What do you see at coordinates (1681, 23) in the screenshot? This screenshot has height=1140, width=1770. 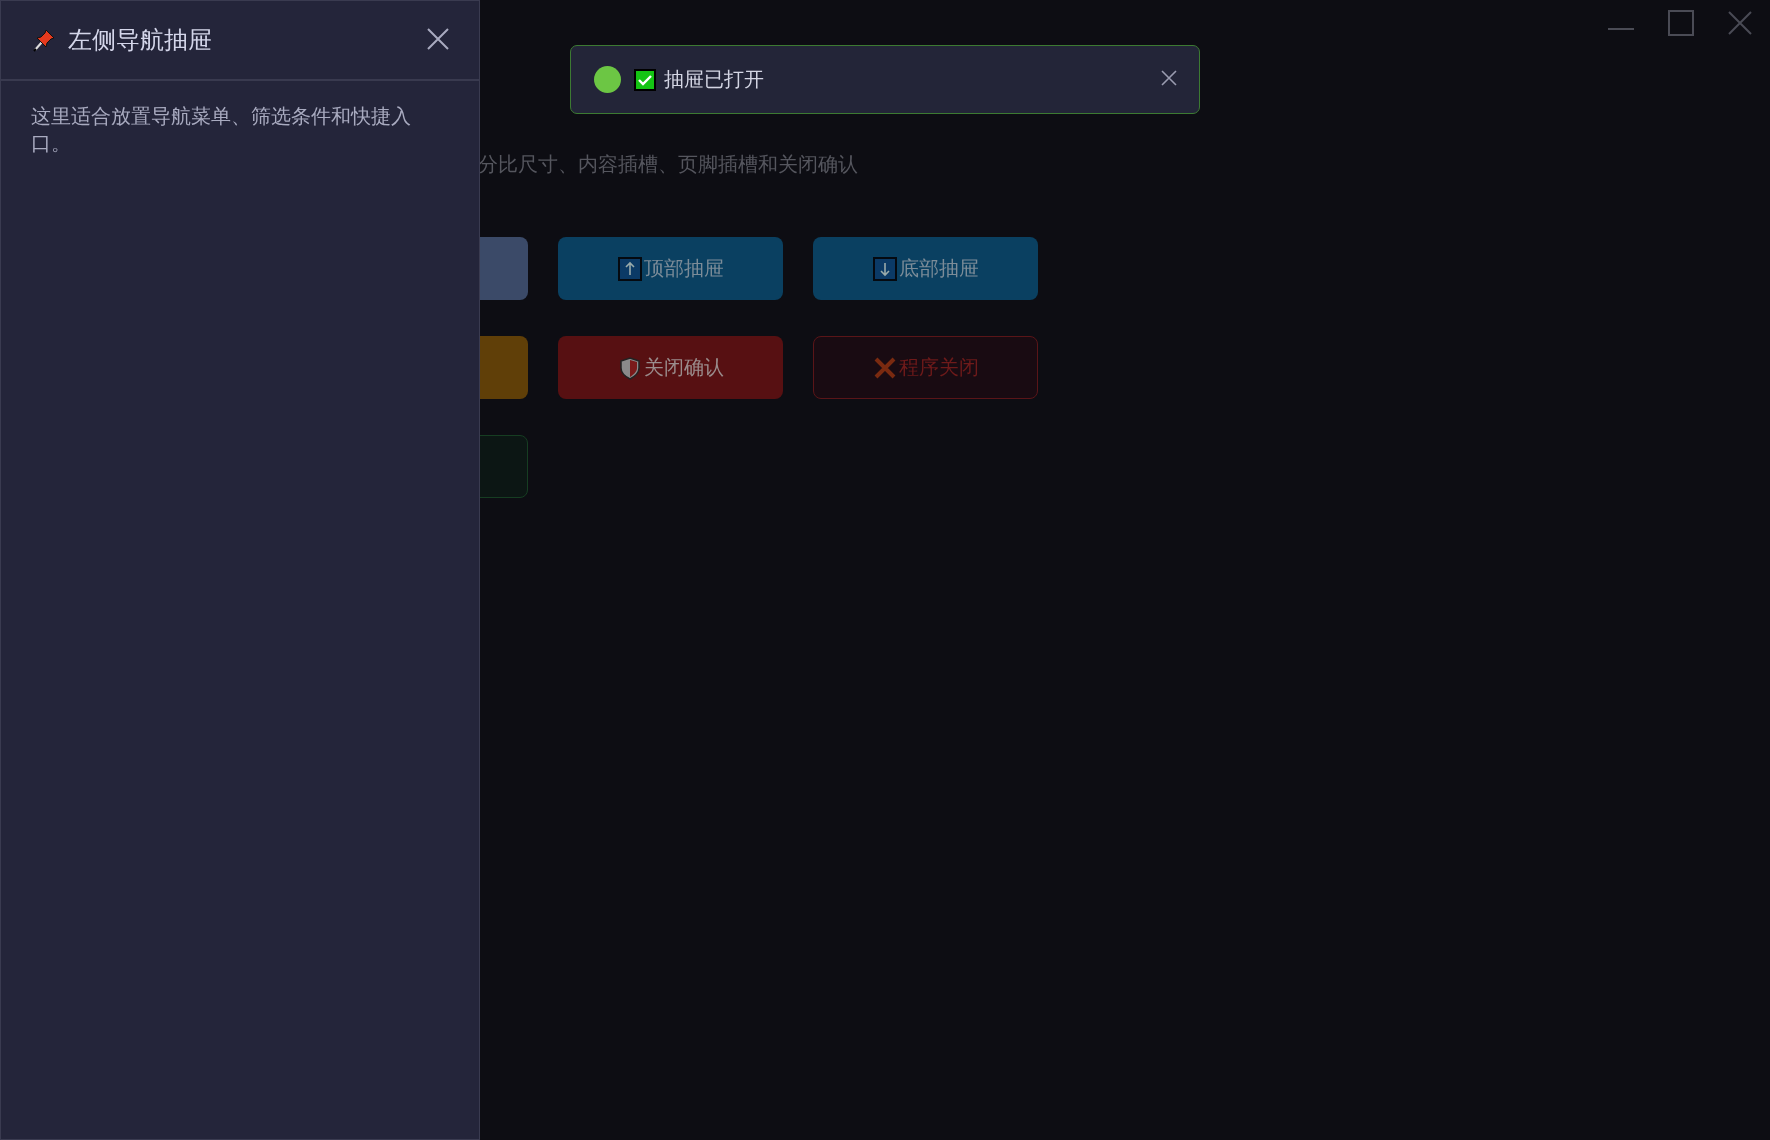 I see `maximize-icon` at bounding box center [1681, 23].